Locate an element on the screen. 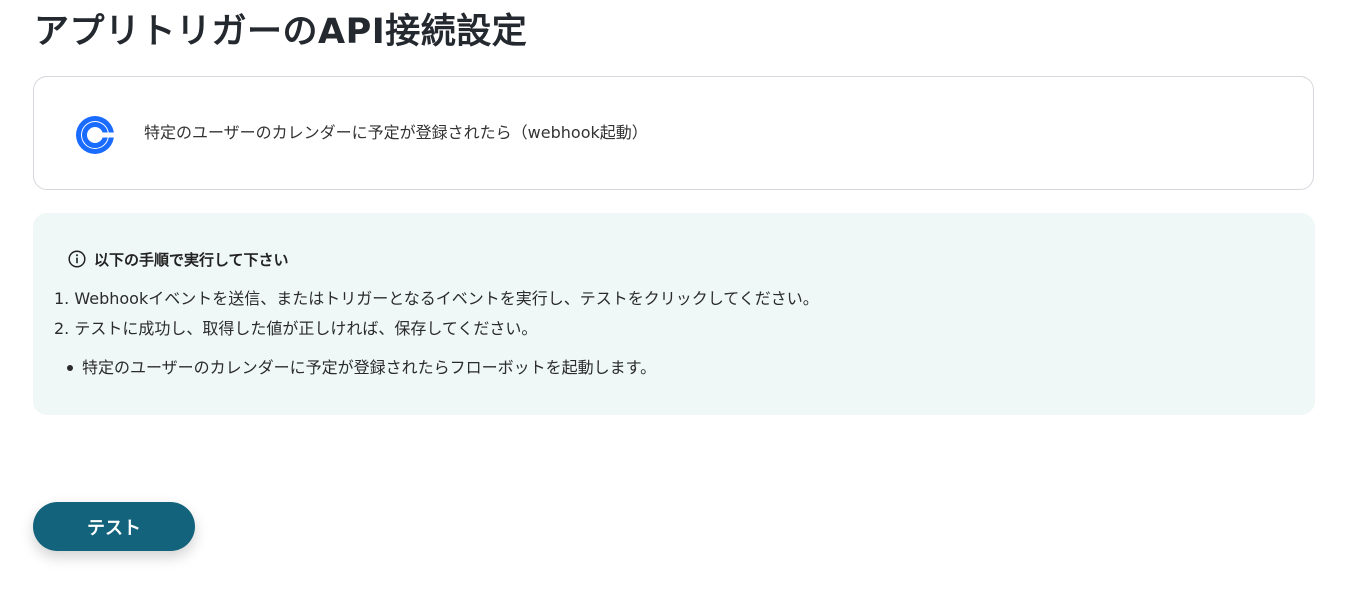 The width and height of the screenshot is (1362, 589). test-button: テスト is located at coordinates (114, 526).